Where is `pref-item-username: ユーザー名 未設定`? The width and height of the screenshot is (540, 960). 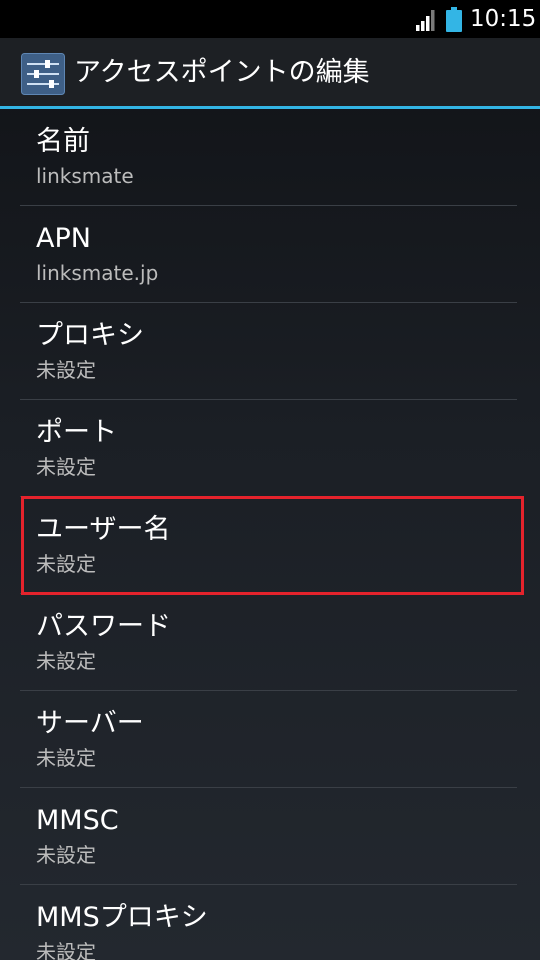
pref-item-username: ユーザー名 未設定 is located at coordinates (268, 545).